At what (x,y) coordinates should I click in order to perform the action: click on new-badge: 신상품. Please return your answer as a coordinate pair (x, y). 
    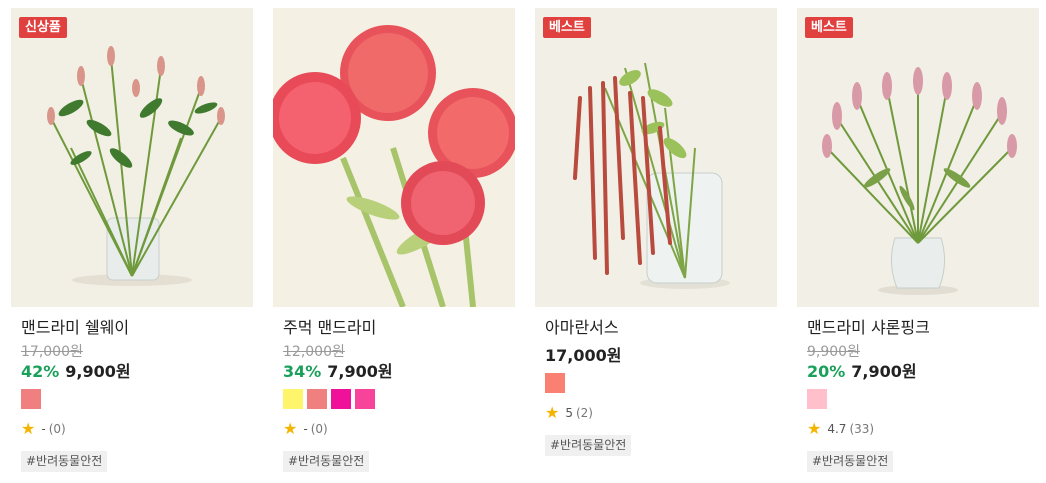
    Looking at the image, I should click on (43, 27).